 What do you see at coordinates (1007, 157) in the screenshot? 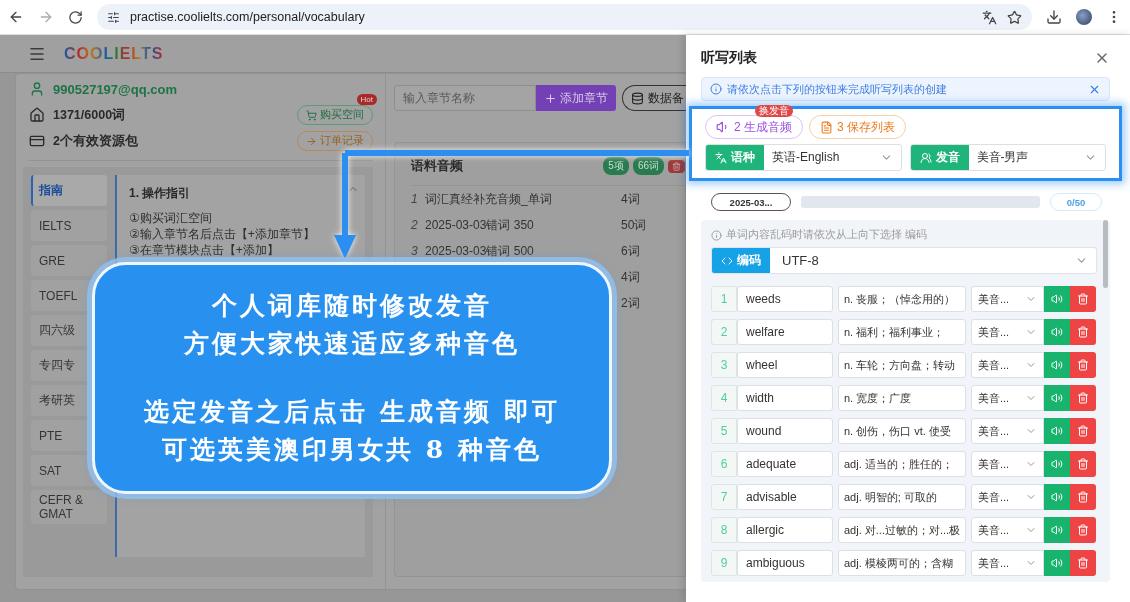
I see `voice-select: 发音 美音-男声` at bounding box center [1007, 157].